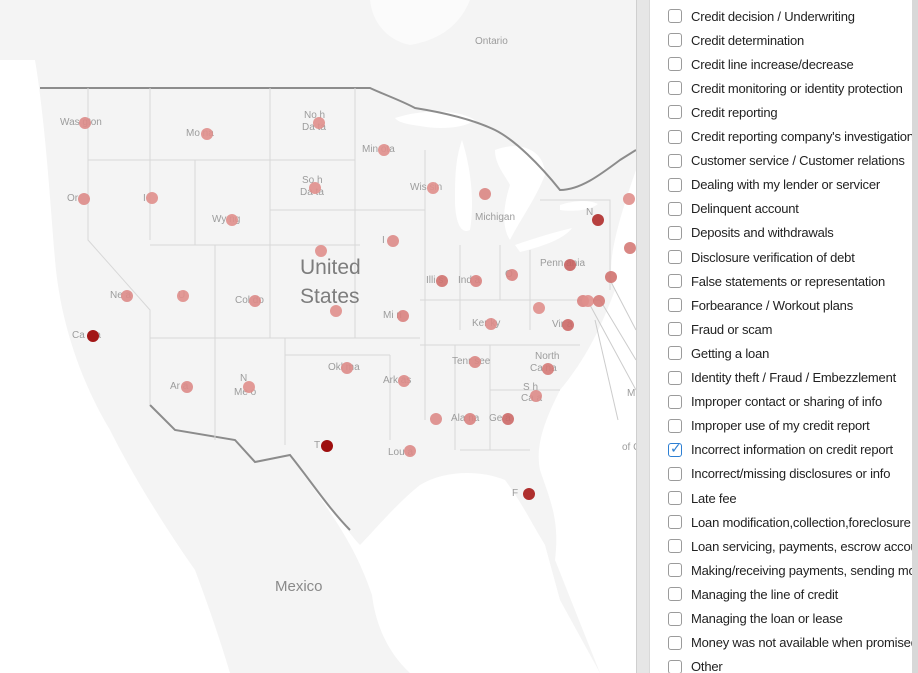 Image resolution: width=918 pixels, height=673 pixels. I want to click on filter-option: Late fee, so click(693, 498).